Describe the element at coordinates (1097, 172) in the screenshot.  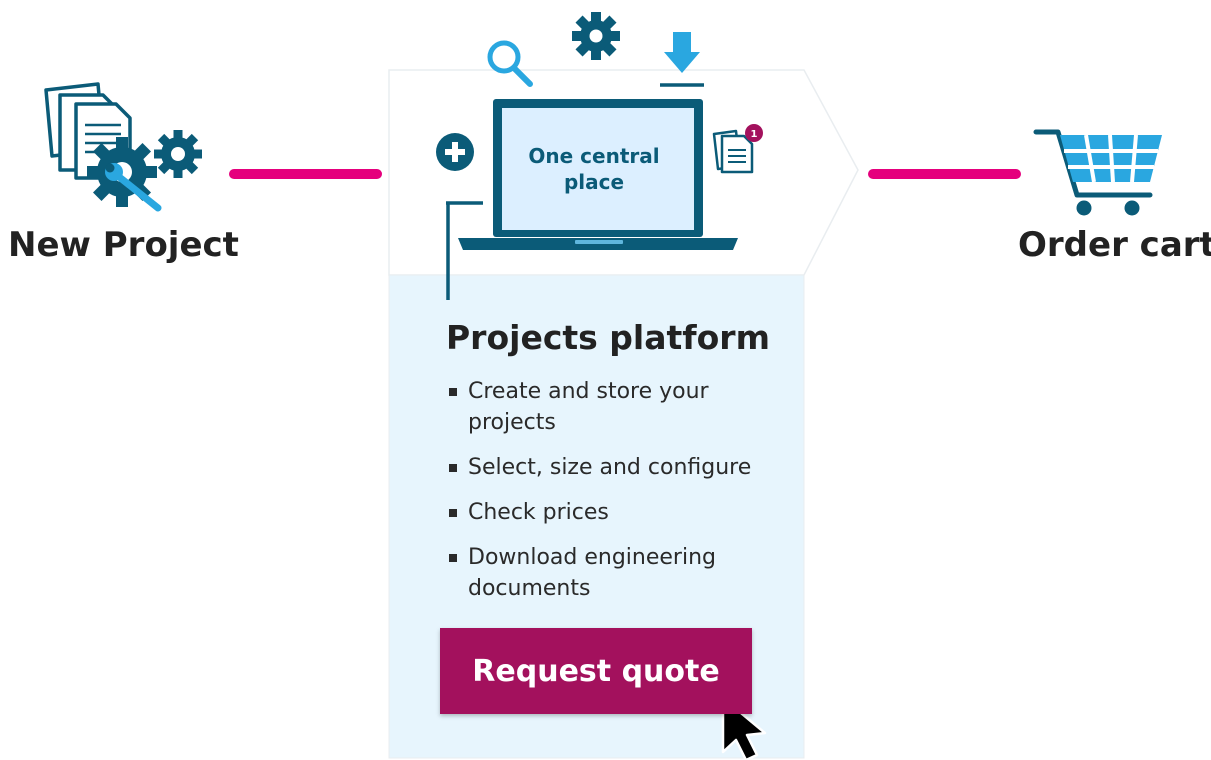
I see `shopping-cart-icon` at that location.